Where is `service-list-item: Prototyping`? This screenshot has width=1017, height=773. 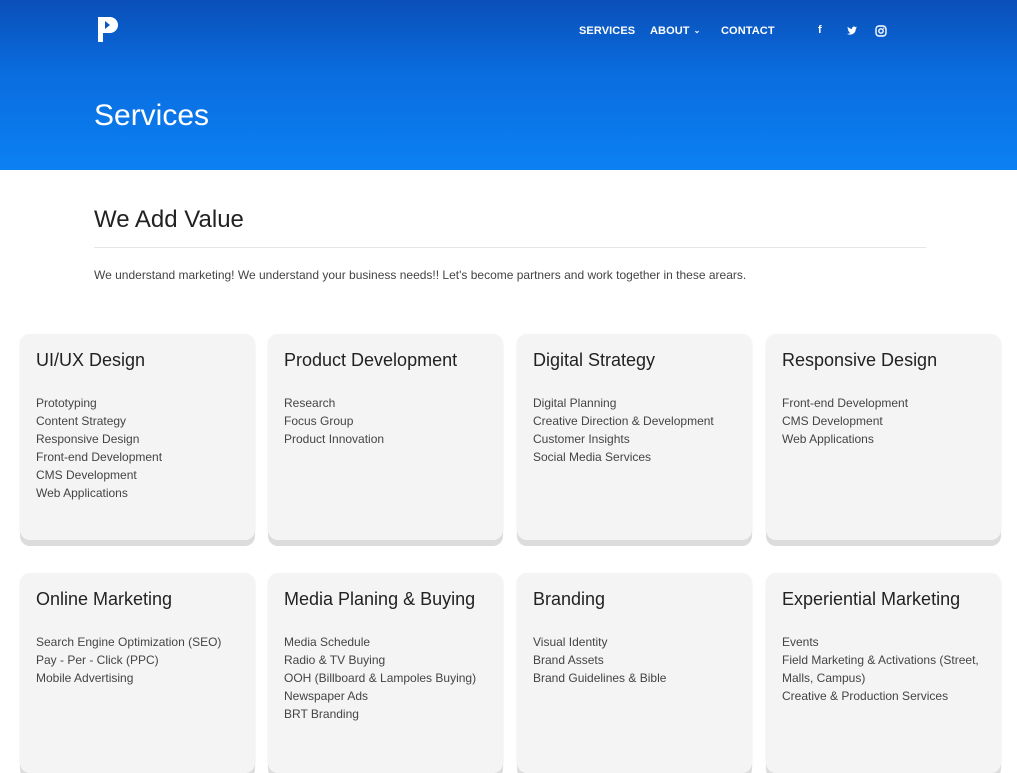
service-list-item: Prototyping is located at coordinates (66, 403).